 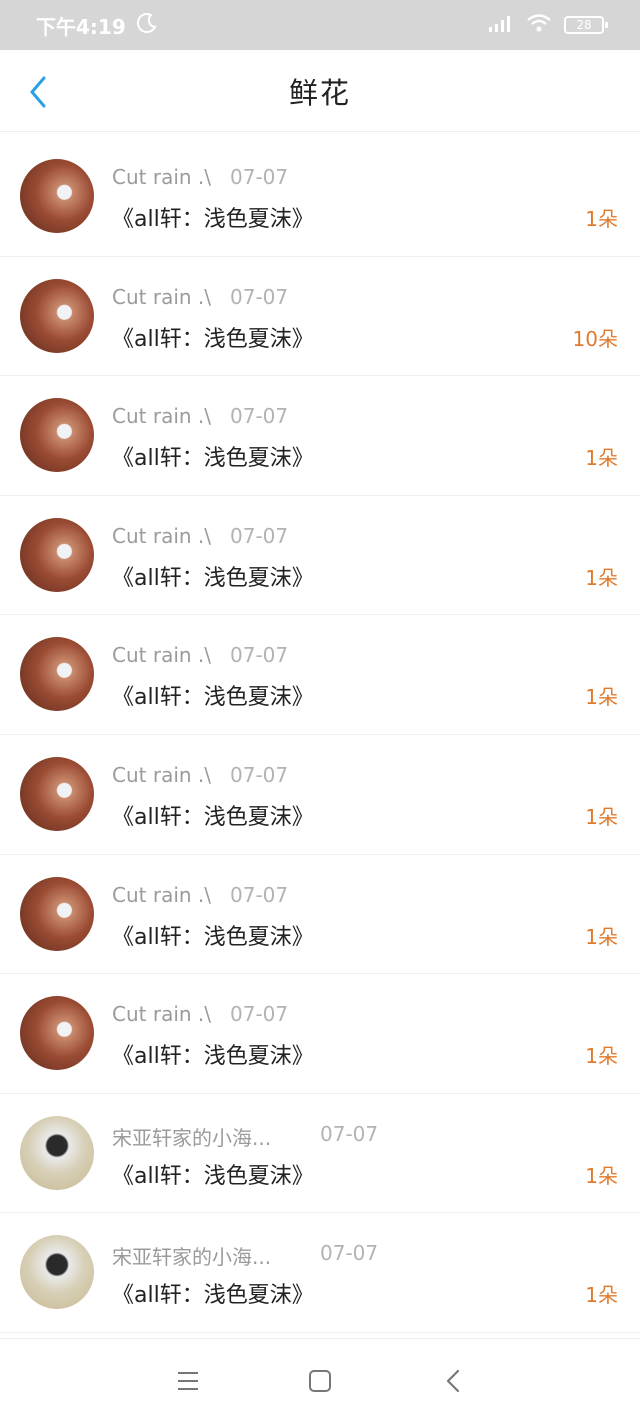 I want to click on flower-count: 10朵, so click(x=595, y=338).